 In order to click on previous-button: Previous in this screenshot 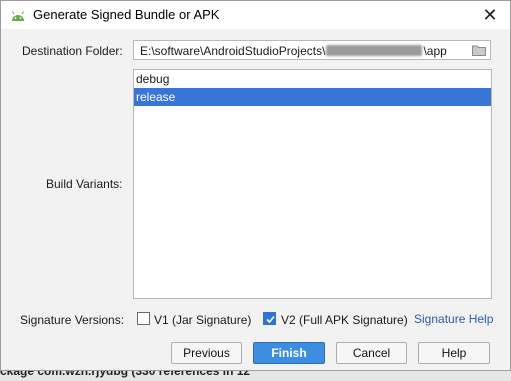, I will do `click(206, 353)`.